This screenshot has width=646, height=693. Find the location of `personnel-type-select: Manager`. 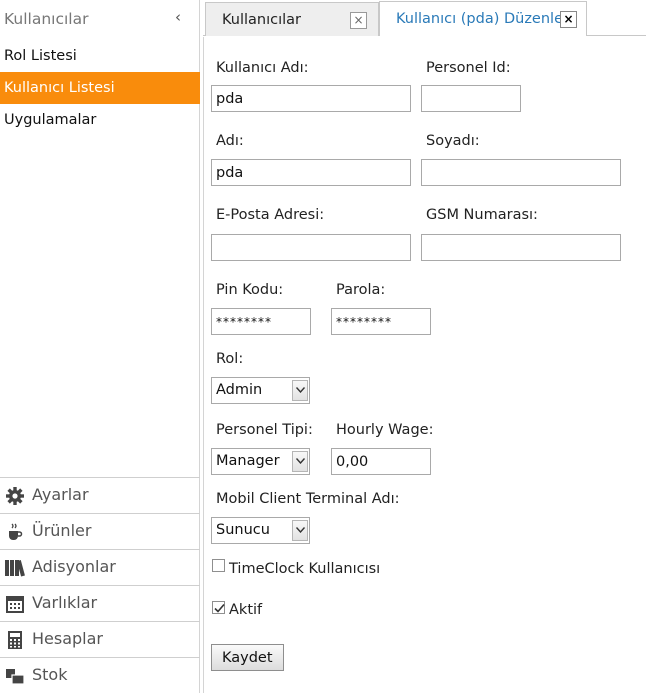

personnel-type-select: Manager is located at coordinates (260, 461).